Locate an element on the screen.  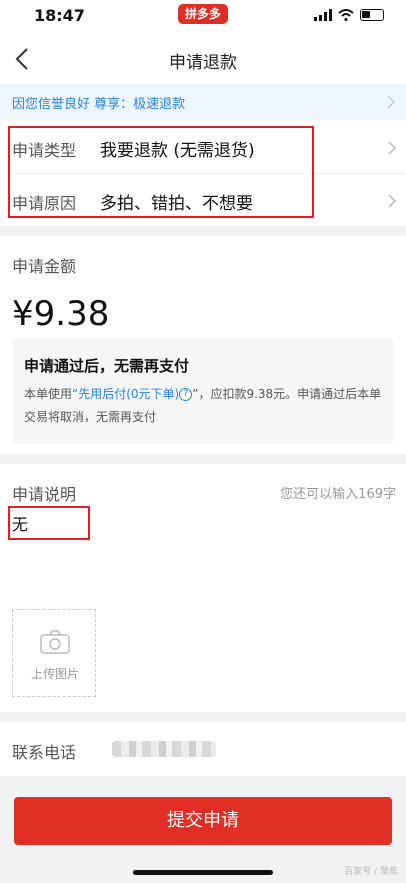
contact-card: 联系电话 is located at coordinates (203, 749).